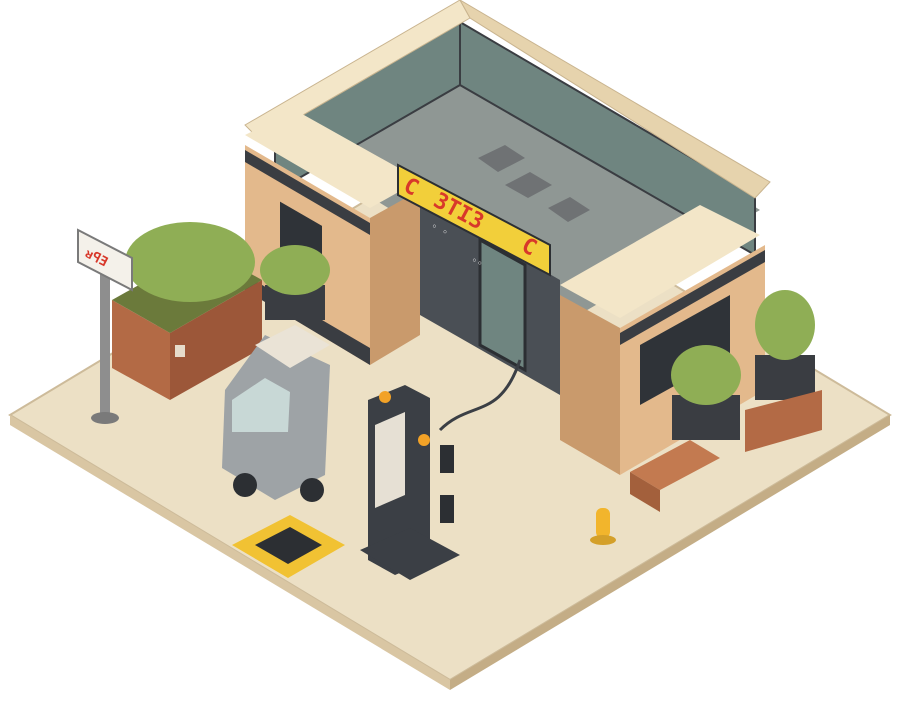 The image size is (900, 704). Describe the element at coordinates (190, 262) in the screenshot. I see `foliage-left` at that location.